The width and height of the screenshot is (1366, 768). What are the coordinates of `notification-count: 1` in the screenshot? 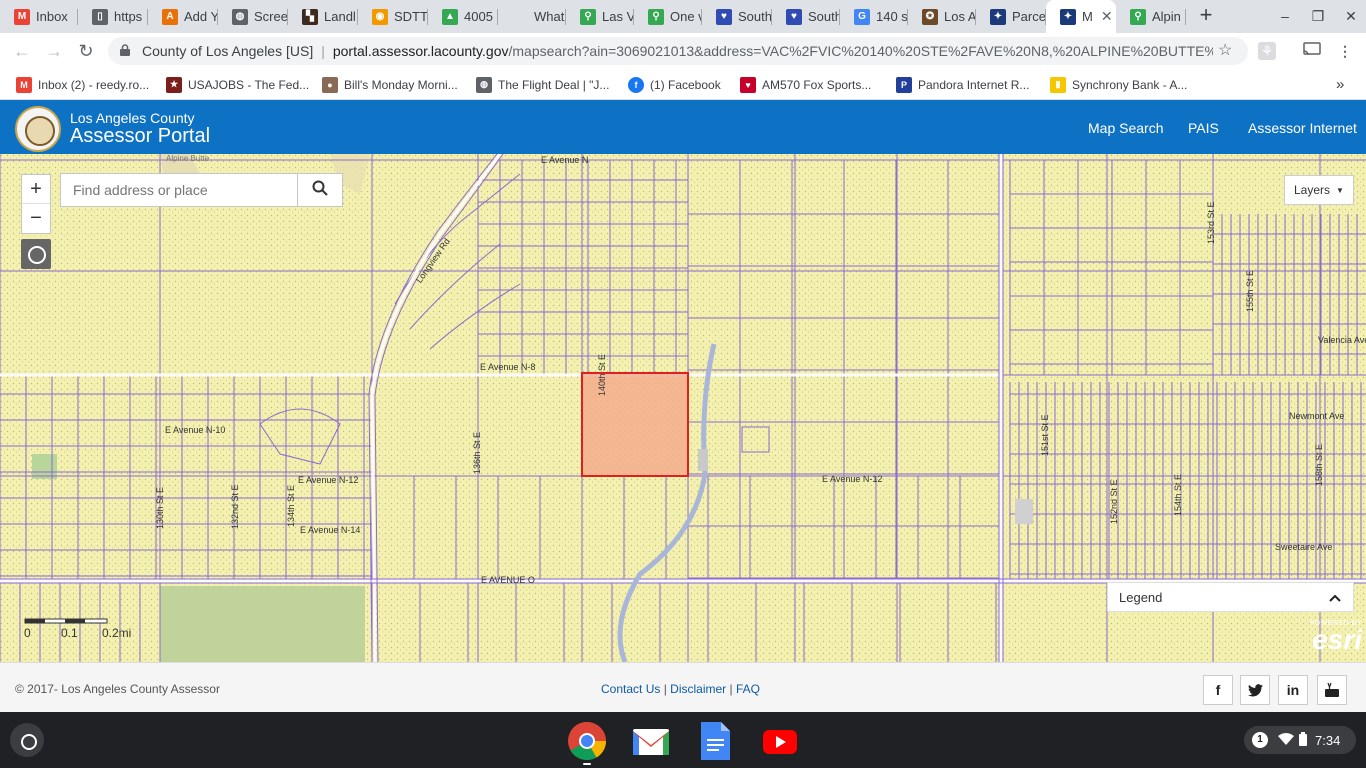 It's located at (1260, 740).